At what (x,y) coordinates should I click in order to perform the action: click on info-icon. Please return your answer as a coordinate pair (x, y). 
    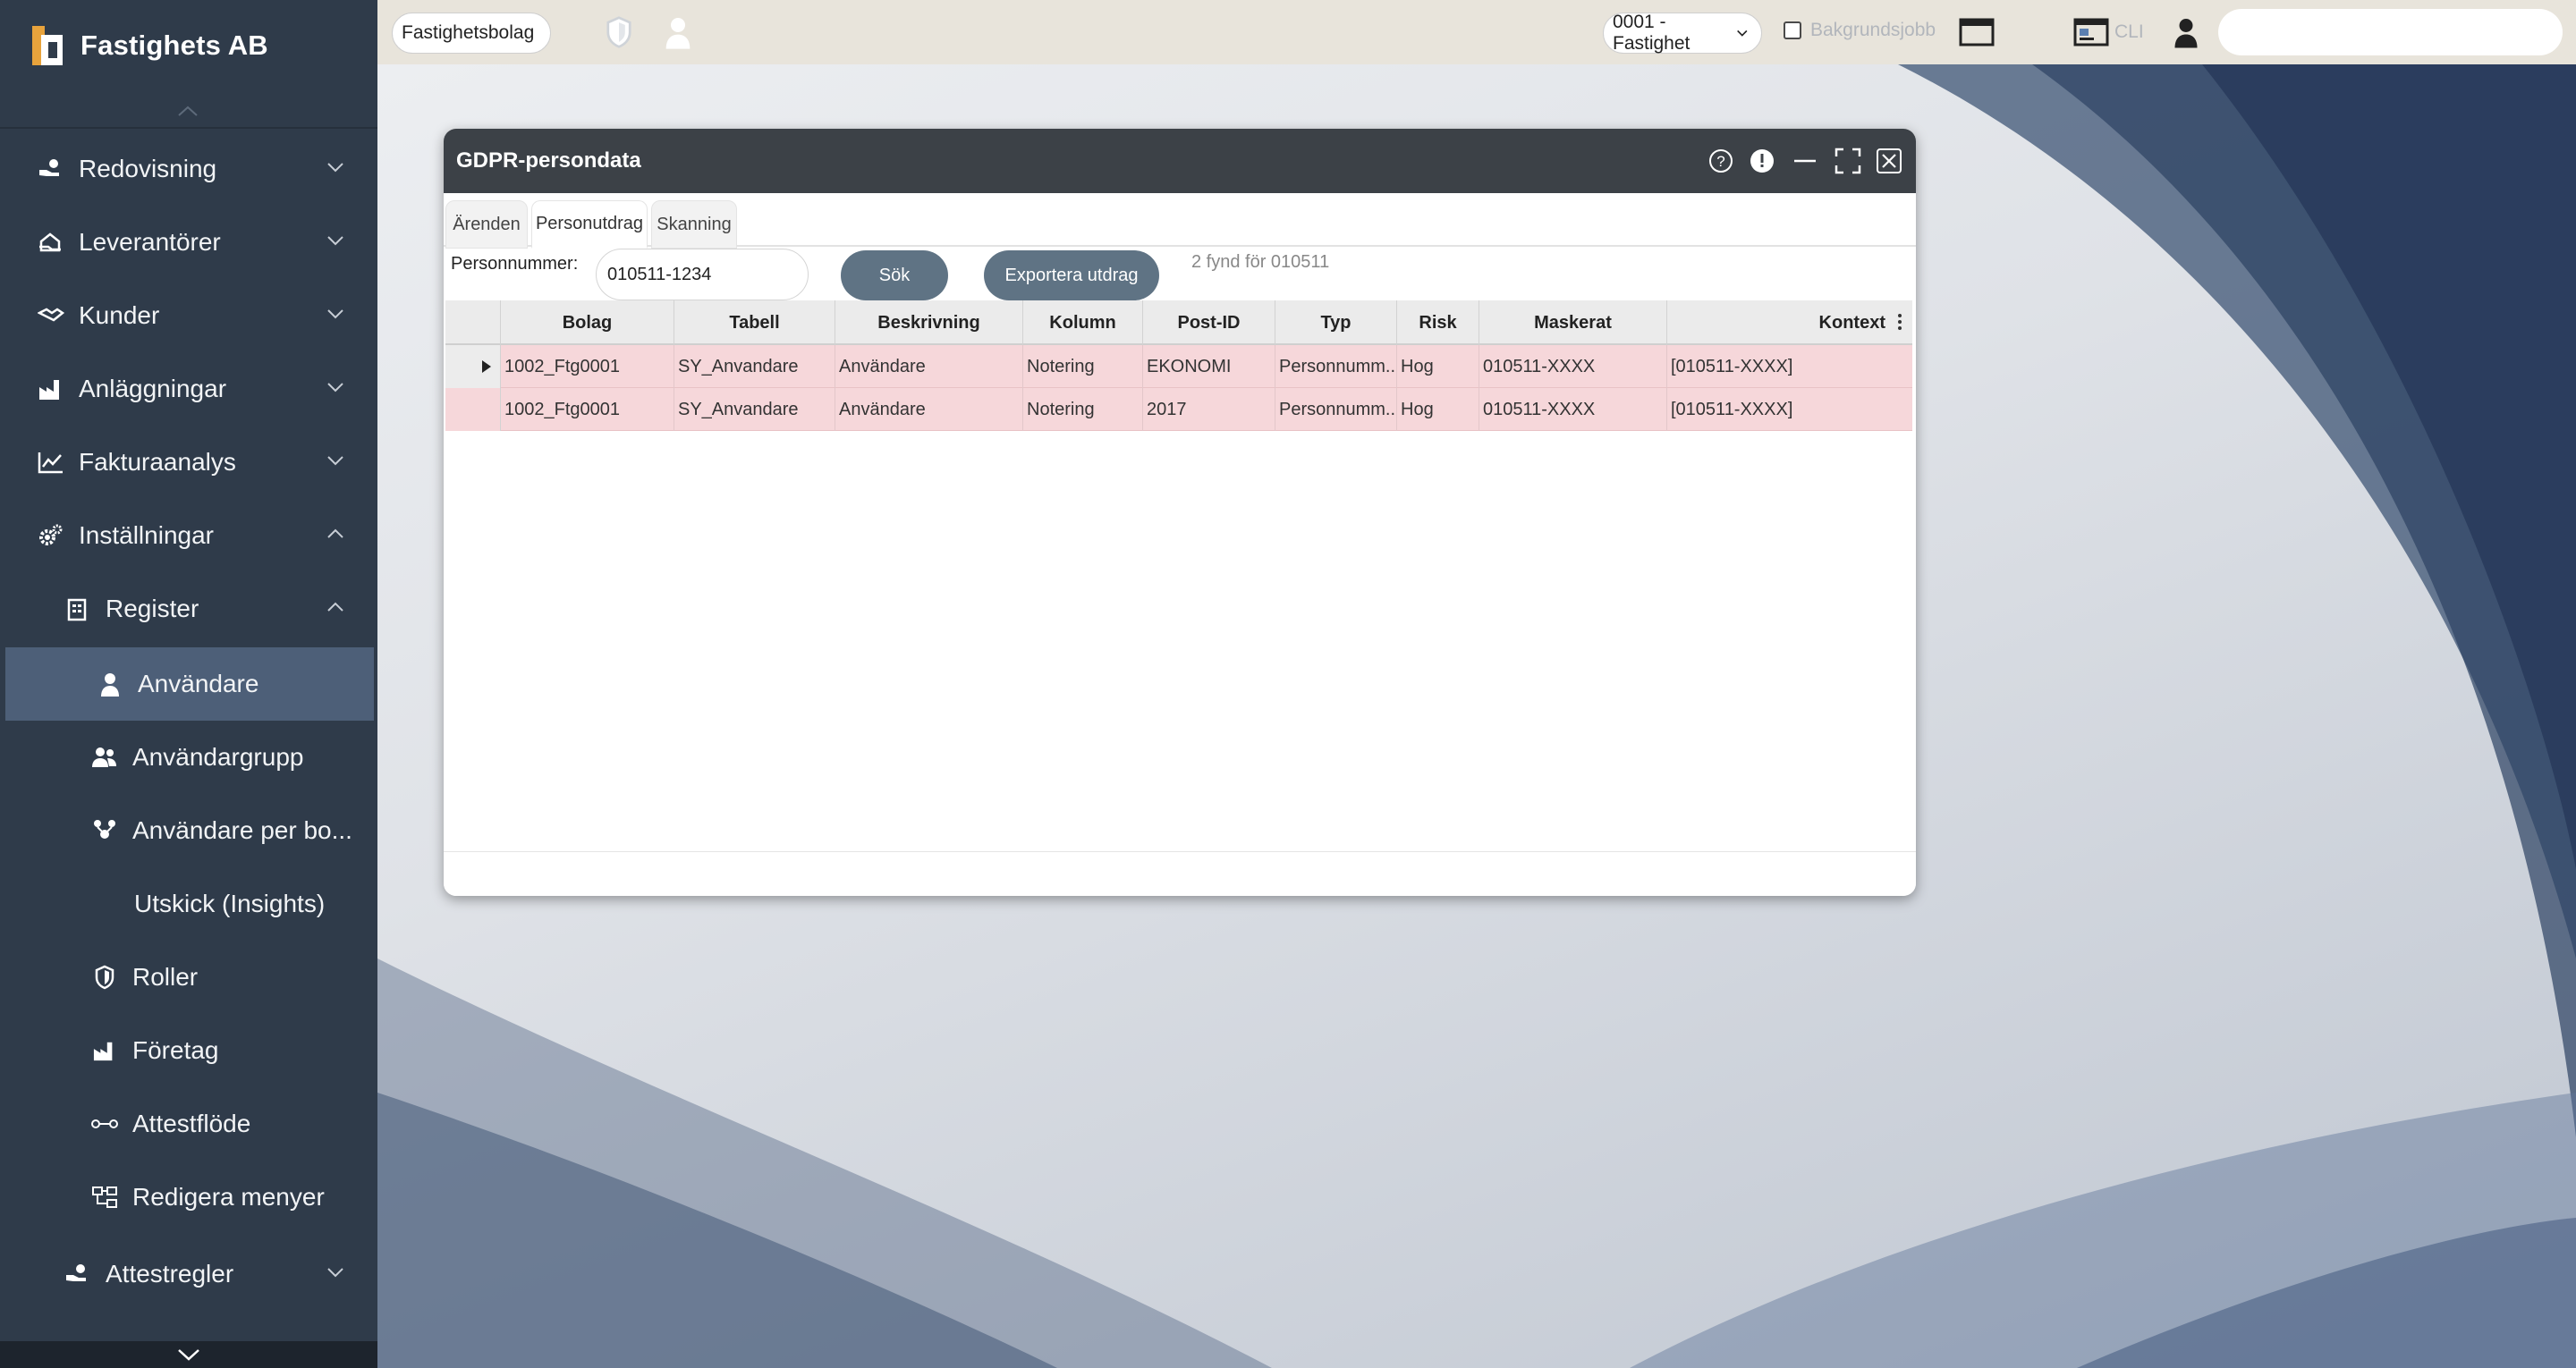
    Looking at the image, I should click on (1762, 161).